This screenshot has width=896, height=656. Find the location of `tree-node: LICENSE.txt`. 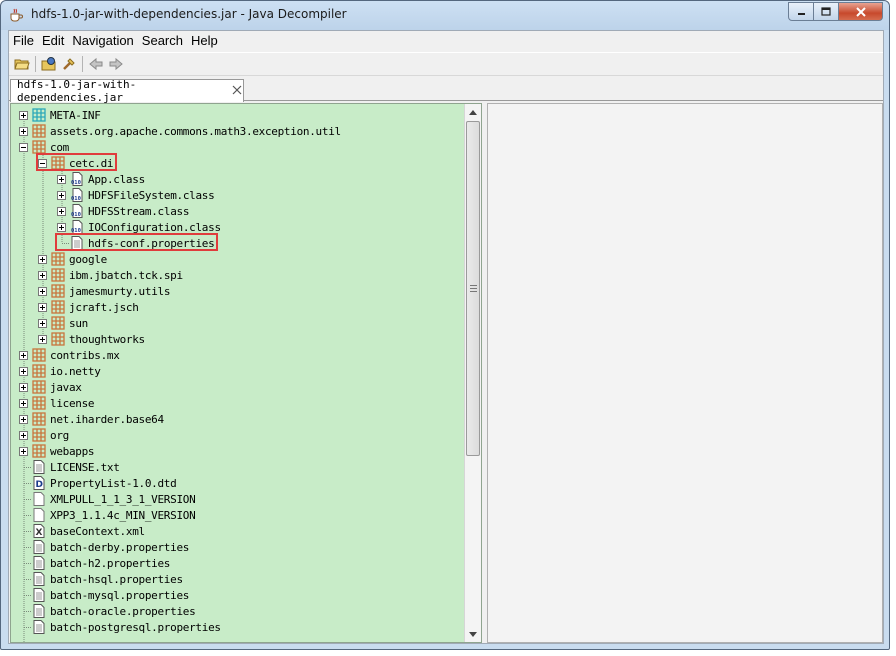

tree-node: LICENSE.txt is located at coordinates (69, 467).